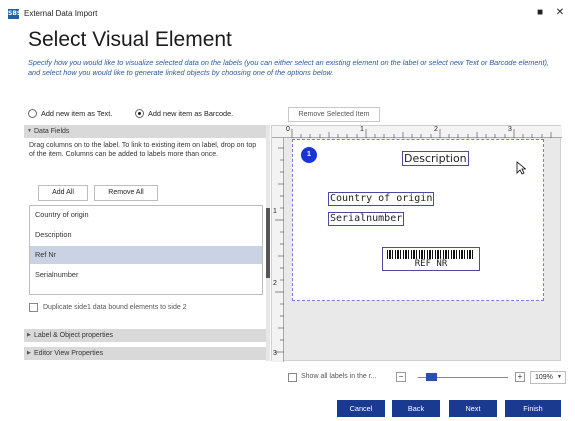 Image resolution: width=575 pixels, height=421 pixels. I want to click on mouse-cursor-icon, so click(521, 168).